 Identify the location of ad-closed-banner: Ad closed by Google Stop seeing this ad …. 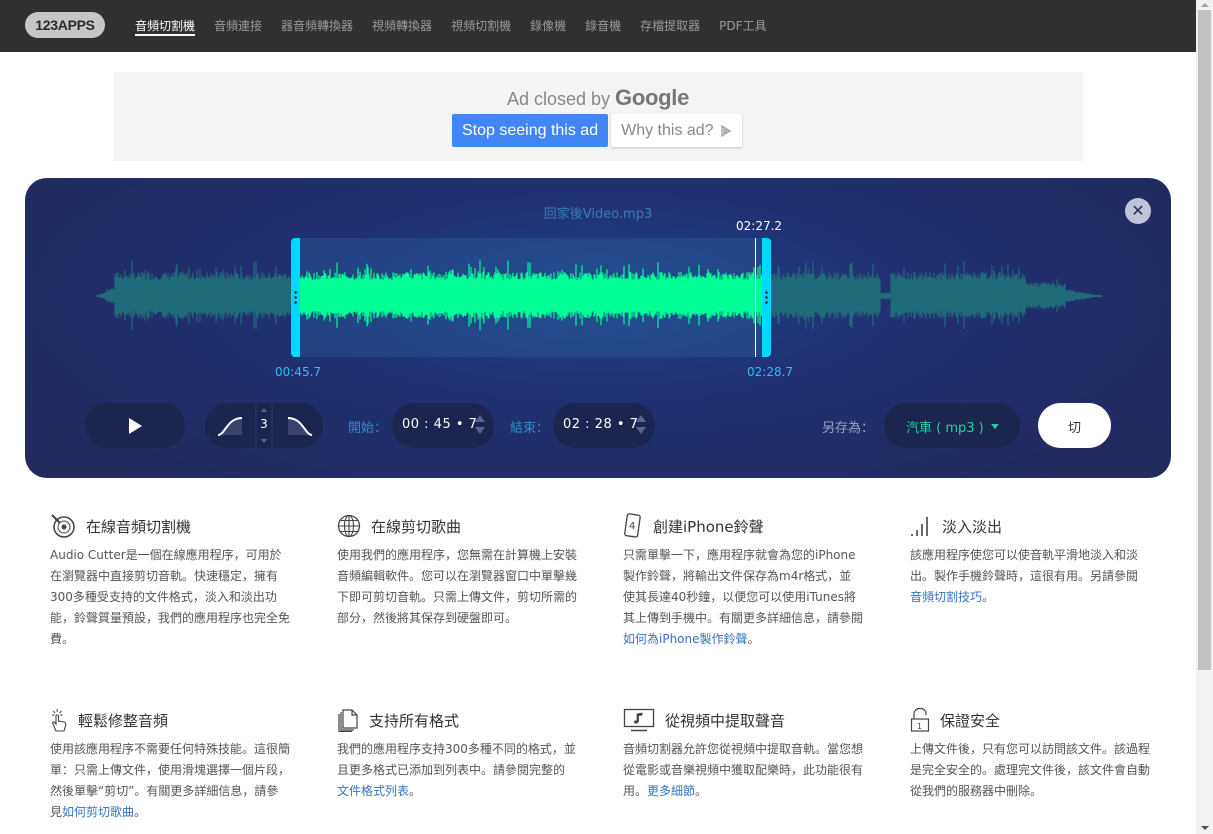
(598, 116).